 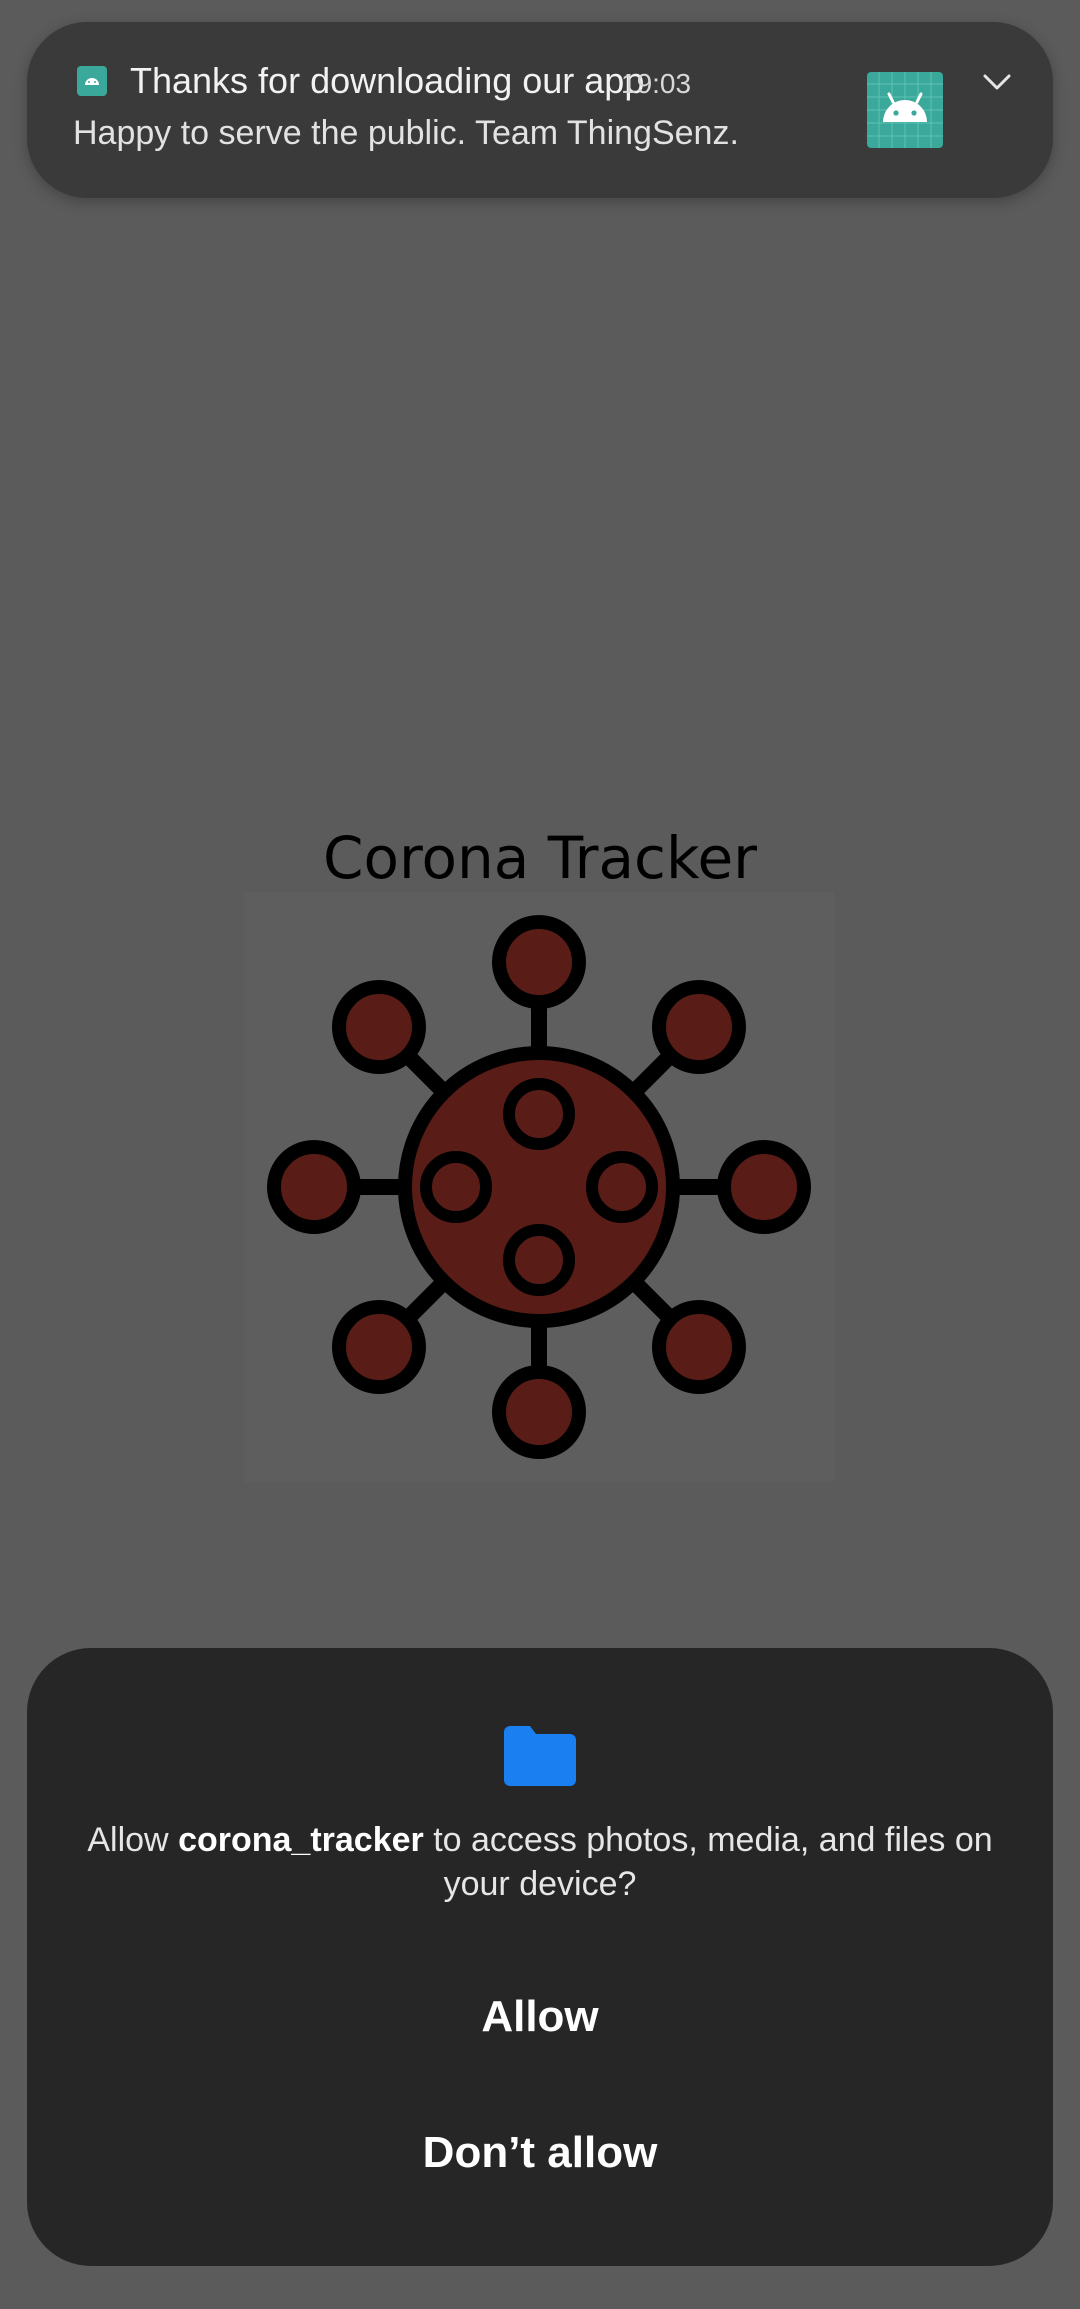 I want to click on message-prefix: Allow, so click(x=133, y=1840).